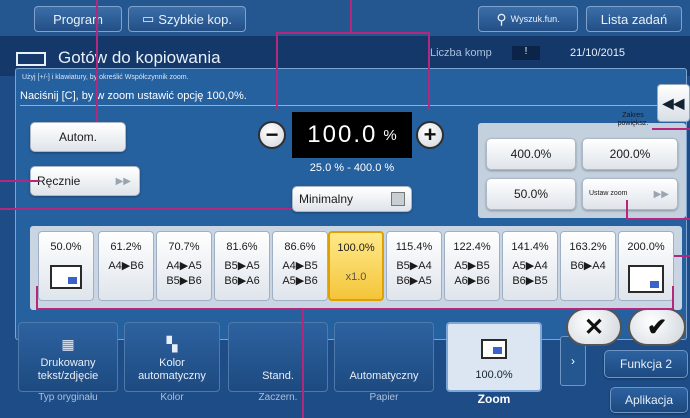 This screenshot has height=418, width=690. Describe the element at coordinates (356, 277) in the screenshot. I see `preset-paper-line: x1.0` at that location.